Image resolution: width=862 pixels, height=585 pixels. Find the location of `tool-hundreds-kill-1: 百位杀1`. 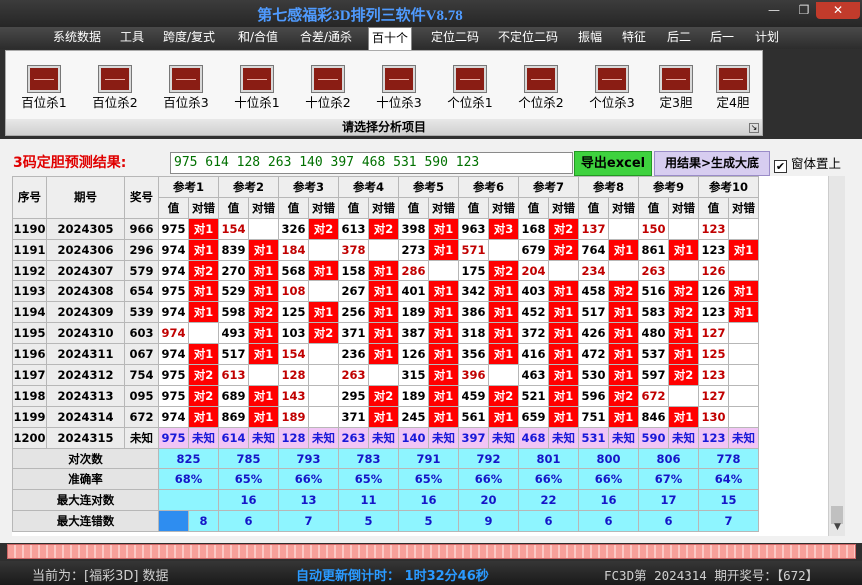

tool-hundreds-kill-1: 百位杀1 is located at coordinates (44, 91).